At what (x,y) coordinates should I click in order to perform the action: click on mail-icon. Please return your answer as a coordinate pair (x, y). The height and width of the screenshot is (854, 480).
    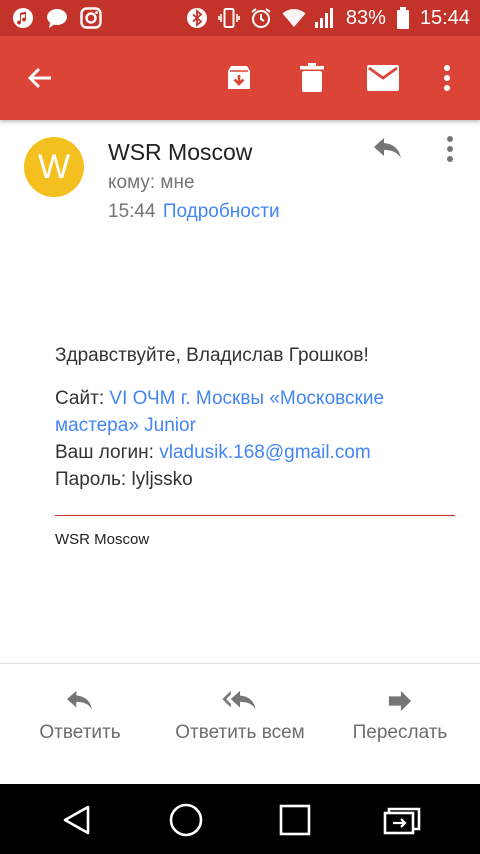
    Looking at the image, I should click on (383, 78).